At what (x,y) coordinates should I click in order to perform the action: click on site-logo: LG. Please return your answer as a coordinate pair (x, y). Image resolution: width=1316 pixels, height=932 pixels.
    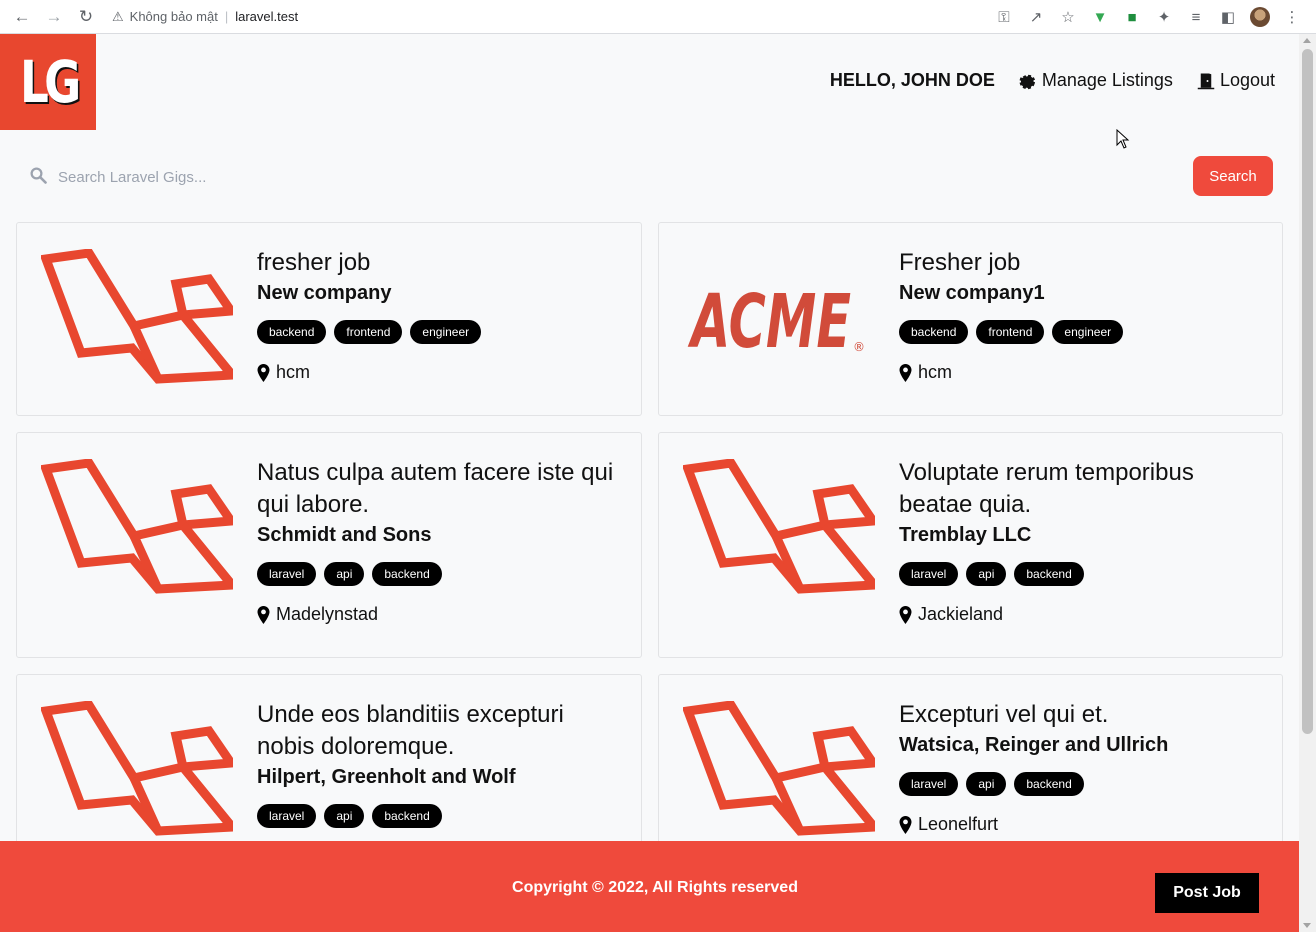
    Looking at the image, I should click on (48, 82).